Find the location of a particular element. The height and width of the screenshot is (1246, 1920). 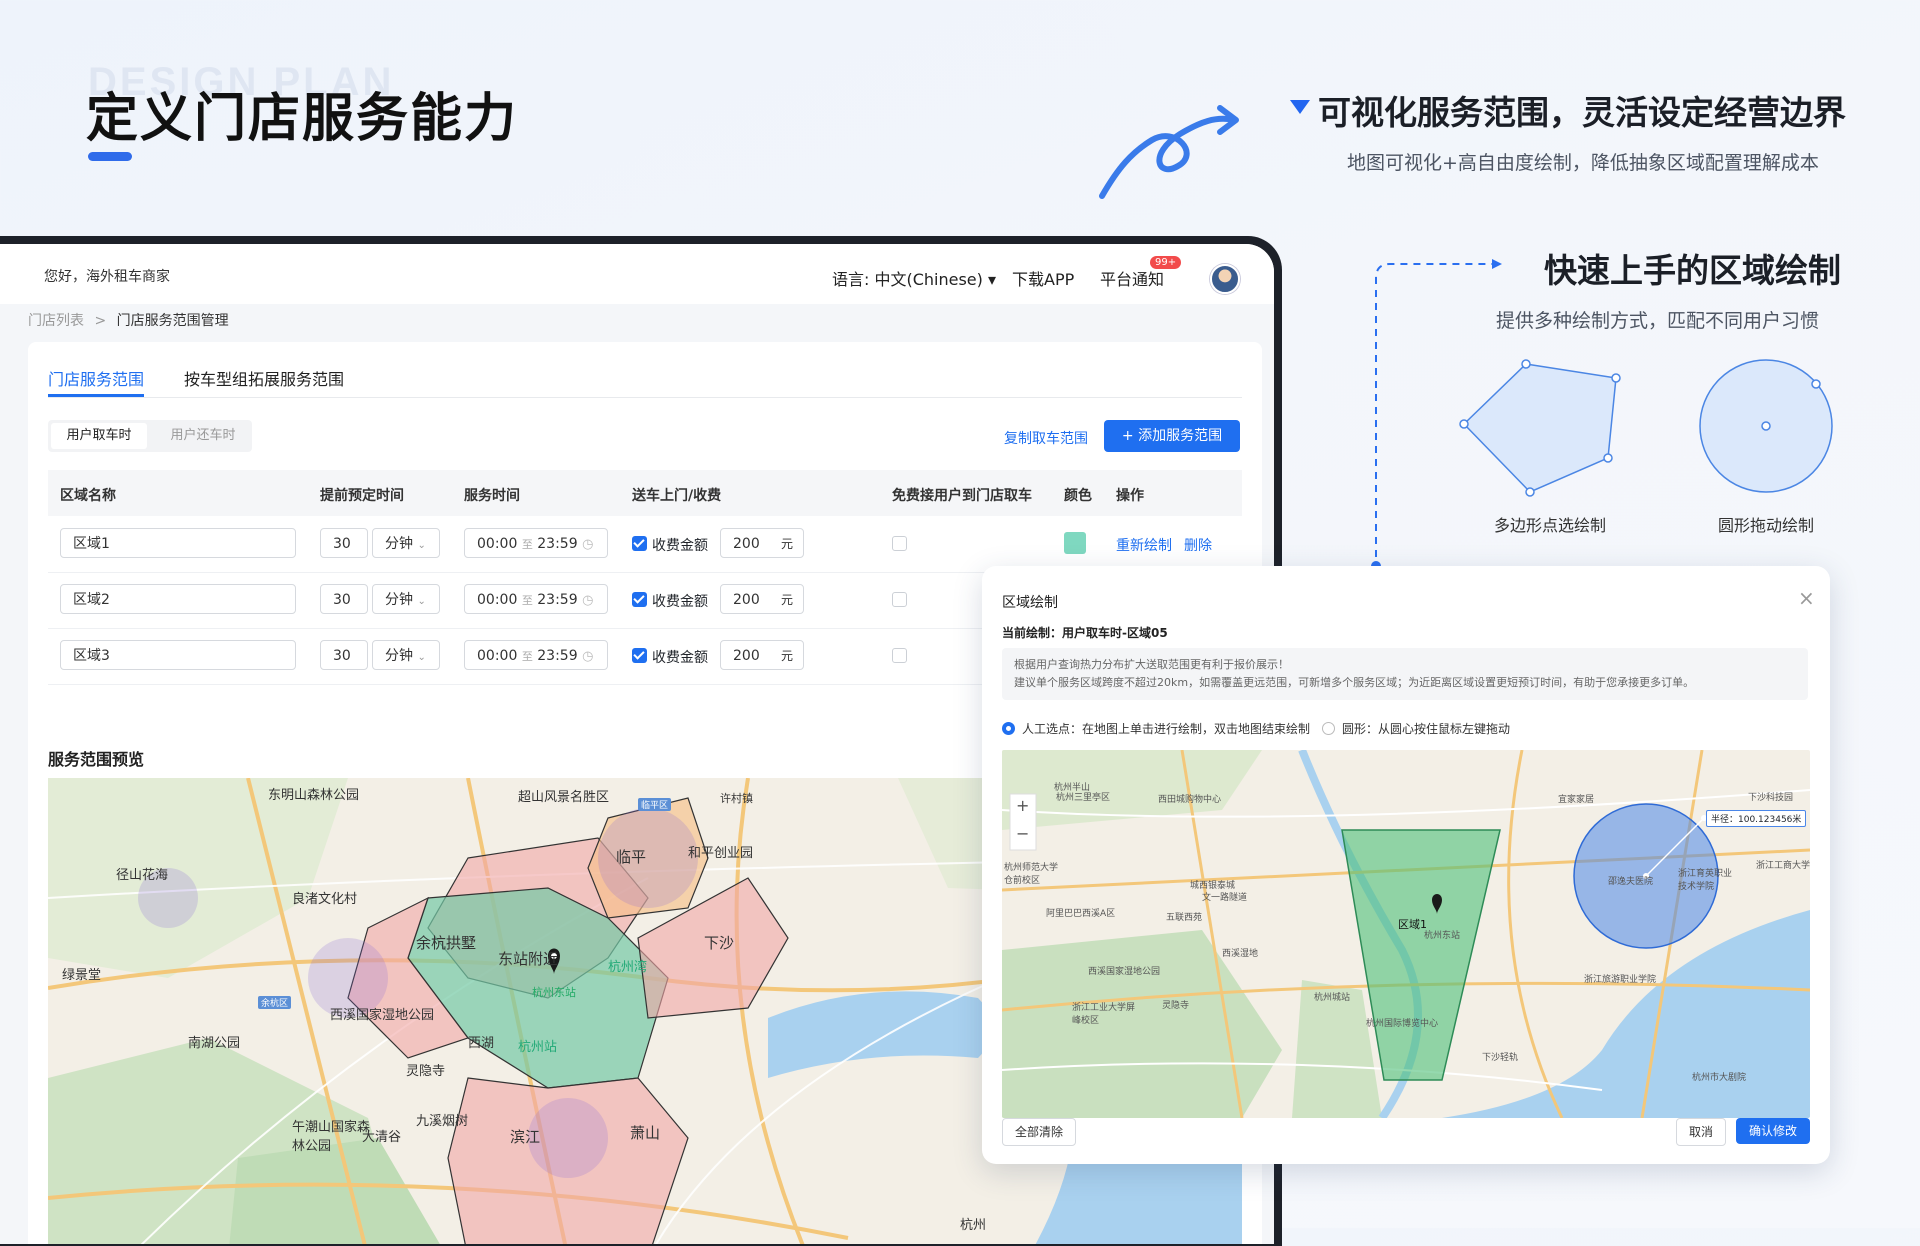

zone-name-input: 区域1 is located at coordinates (178, 543).